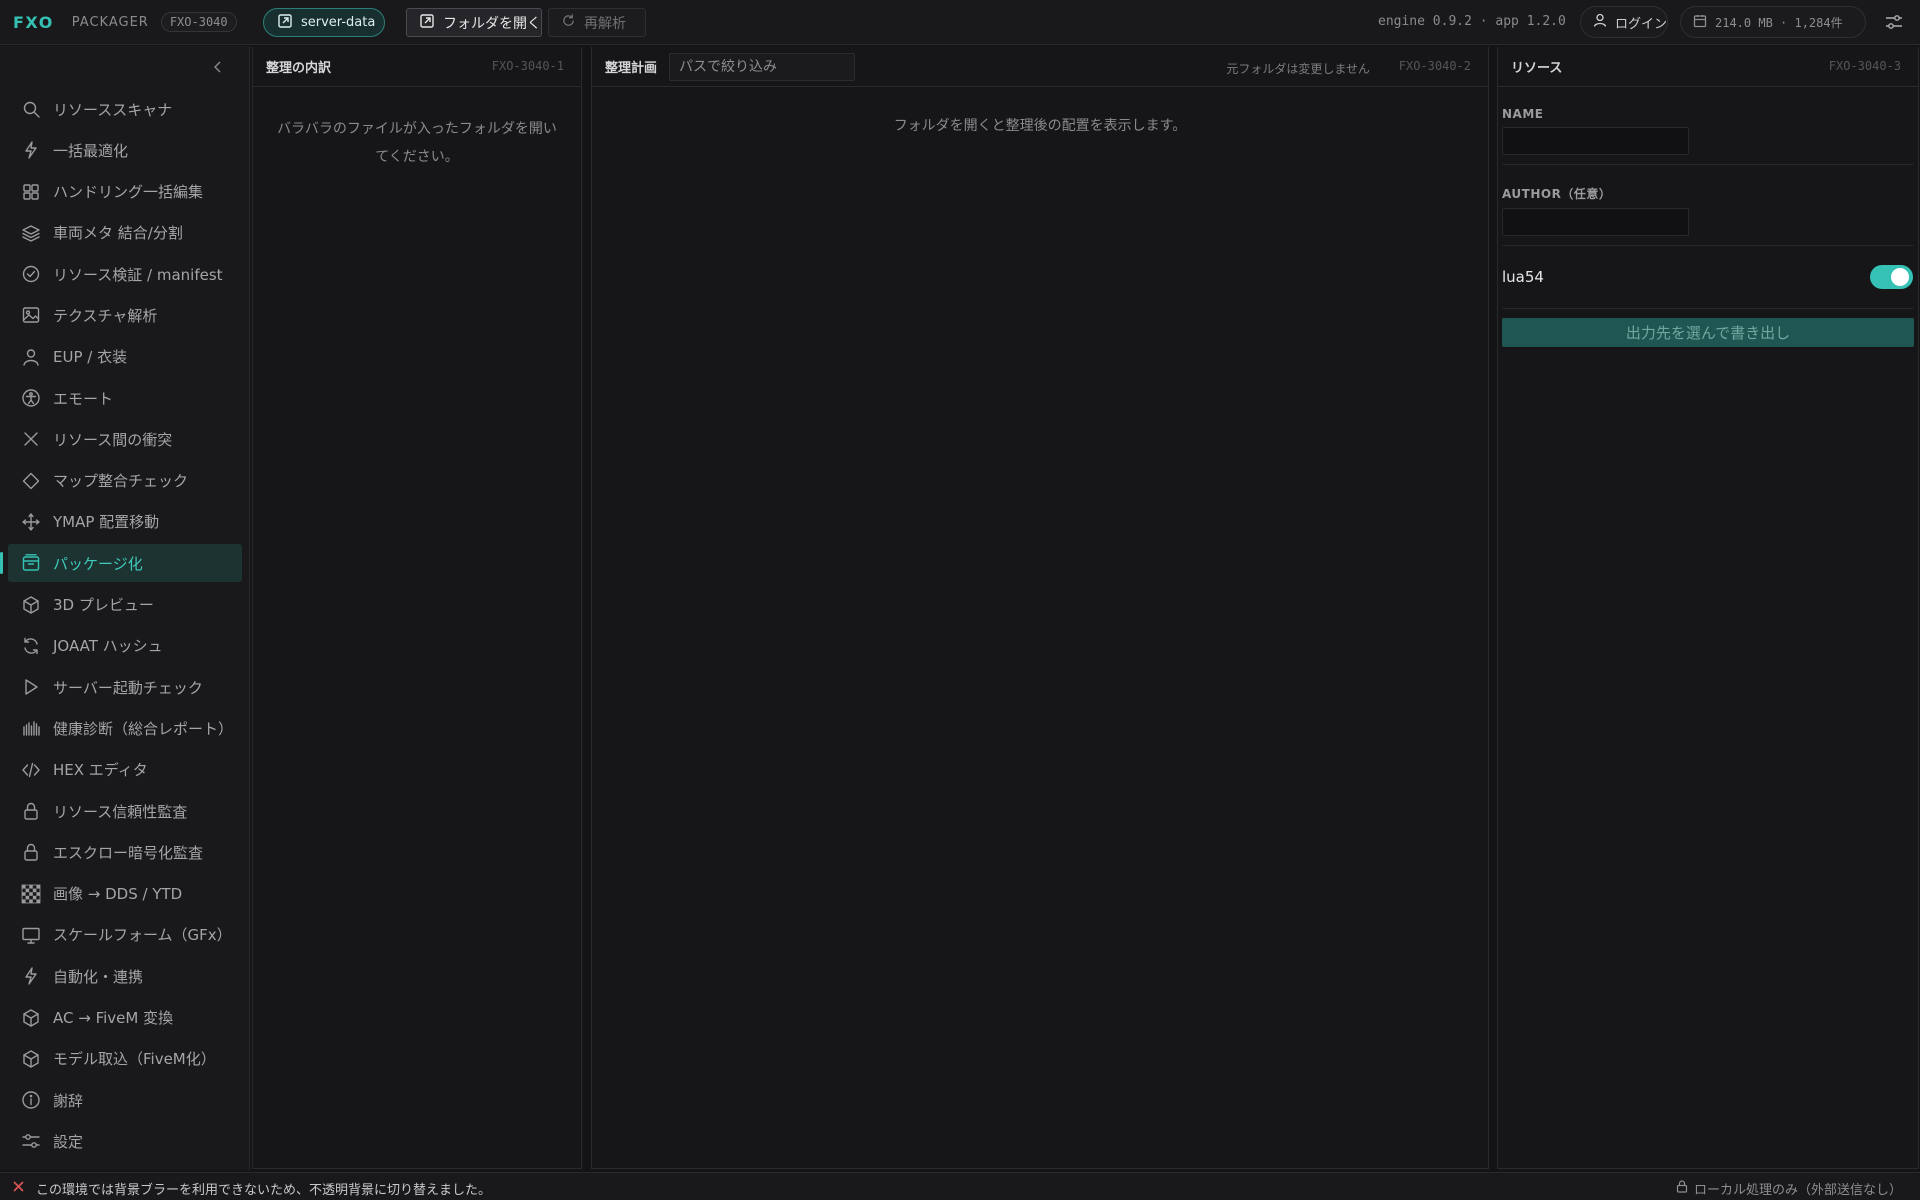 The image size is (1920, 1200). I want to click on engine-version: engine 0.9.2 · app 1.2.0, so click(1472, 21).